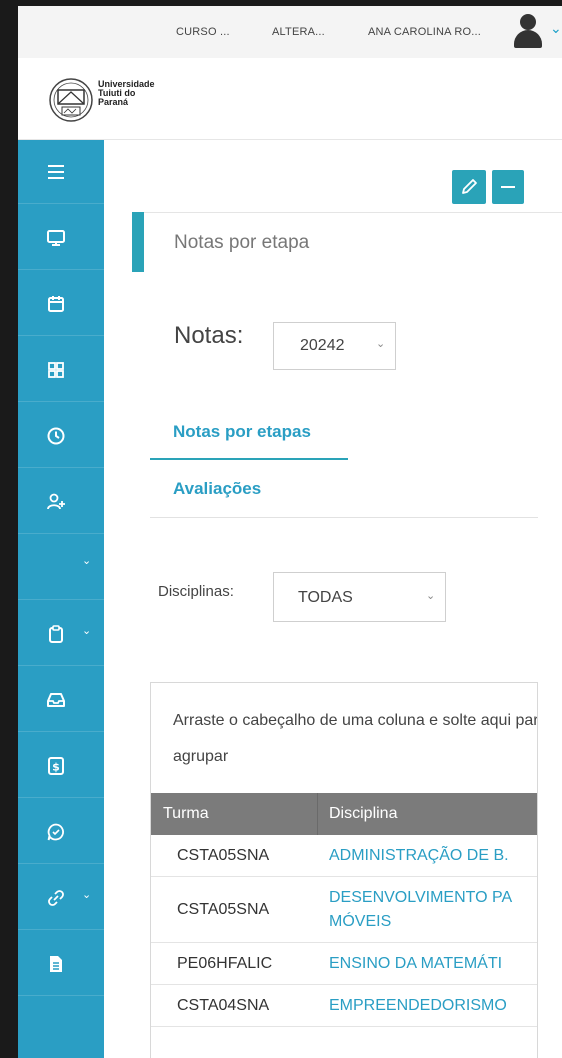 The image size is (562, 1058). I want to click on sidebar-item-clipboard: ⌄, so click(61, 634).